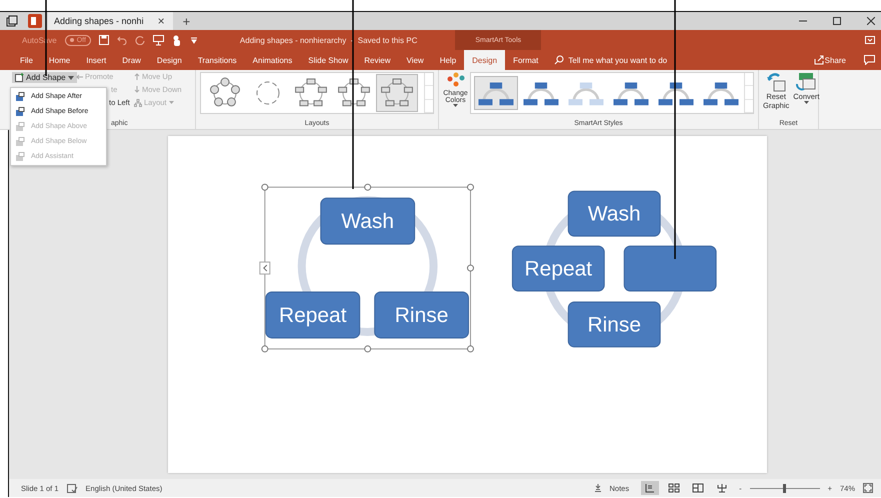 The image size is (881, 498). What do you see at coordinates (670, 269) in the screenshot?
I see `empty-smartart-shape` at bounding box center [670, 269].